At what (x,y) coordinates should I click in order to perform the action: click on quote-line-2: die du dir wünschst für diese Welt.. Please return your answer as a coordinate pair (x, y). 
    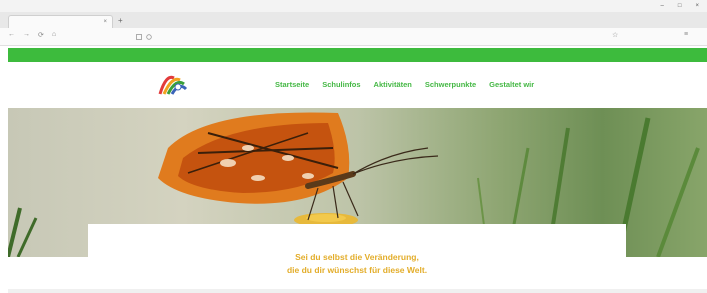
    Looking at the image, I should click on (357, 270).